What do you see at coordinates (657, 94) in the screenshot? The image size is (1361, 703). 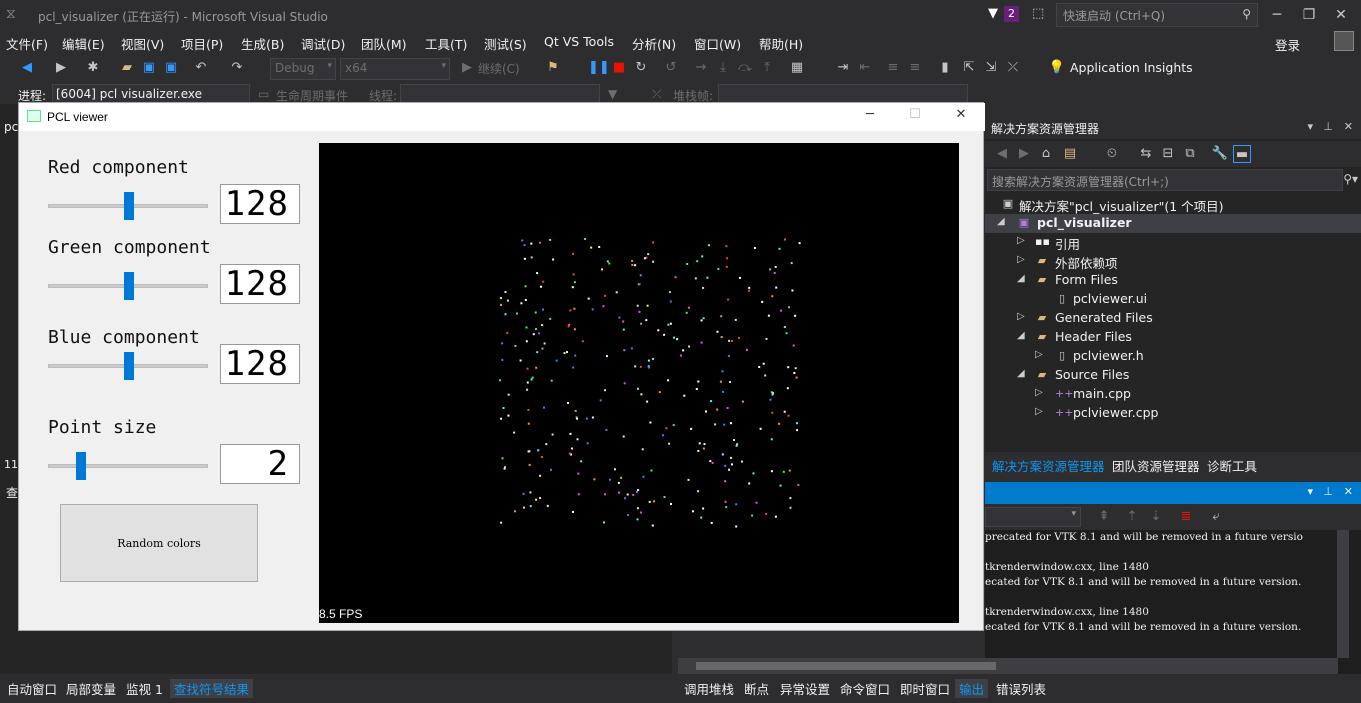 I see `flag-threads-icon: ⤫` at bounding box center [657, 94].